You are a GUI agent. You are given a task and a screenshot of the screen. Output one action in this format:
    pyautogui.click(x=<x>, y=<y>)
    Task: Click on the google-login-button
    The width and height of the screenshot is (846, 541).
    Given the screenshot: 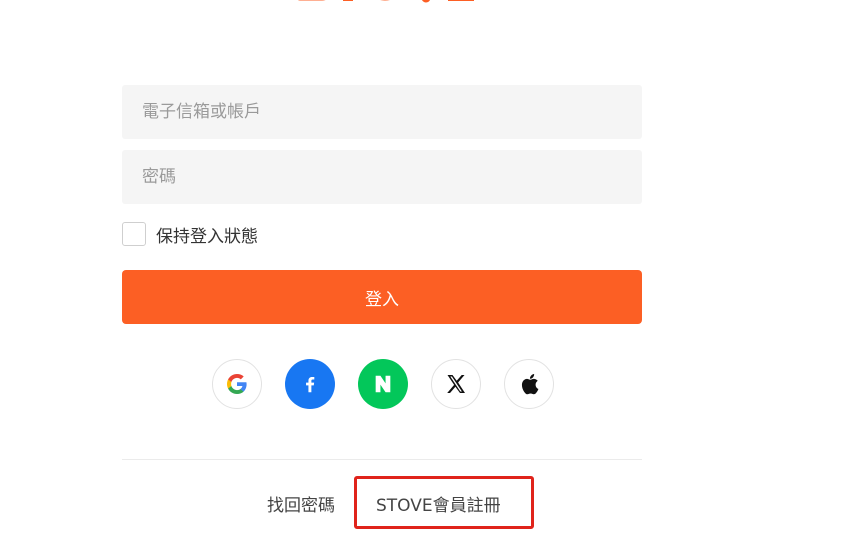 What is the action you would take?
    pyautogui.click(x=237, y=384)
    